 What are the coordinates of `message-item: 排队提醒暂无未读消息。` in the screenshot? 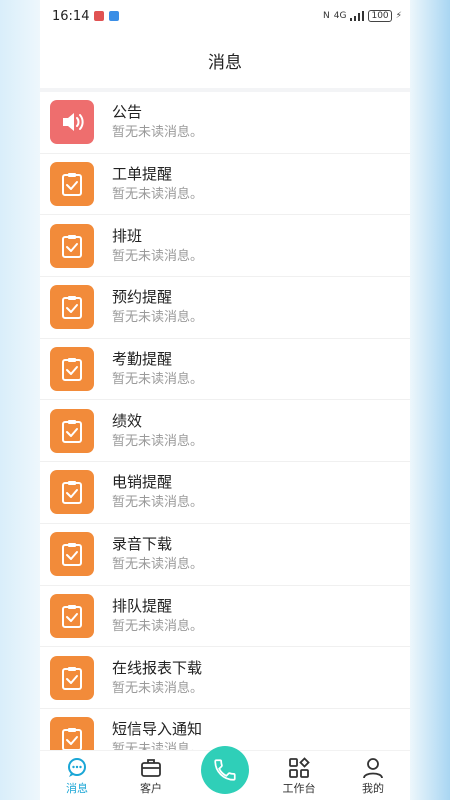 It's located at (225, 617).